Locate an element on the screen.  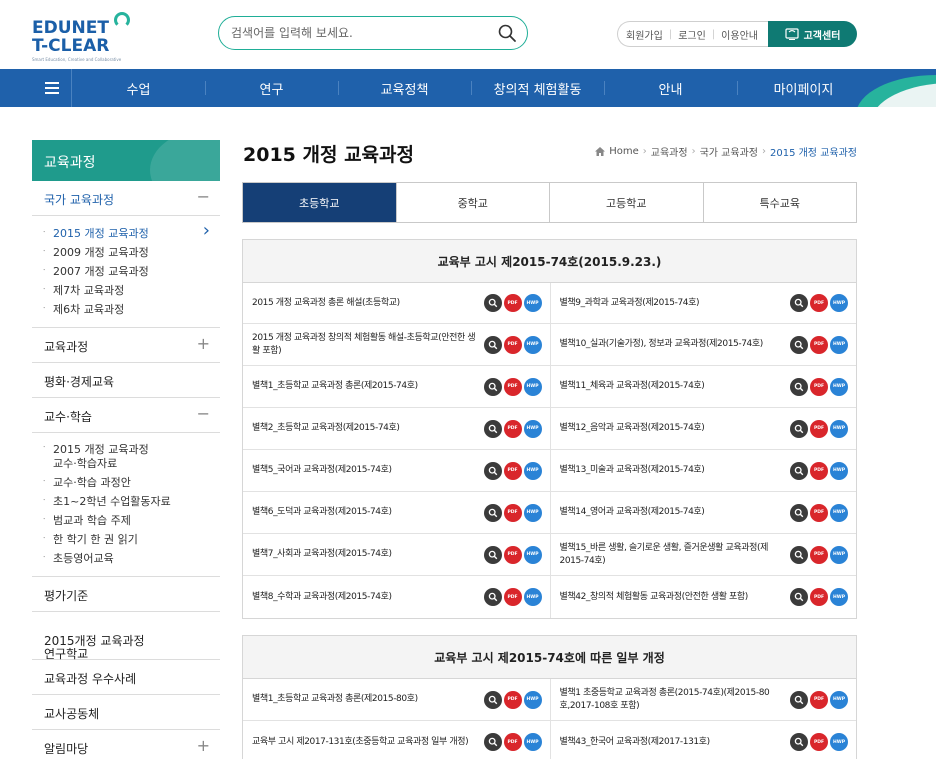
document-title: 2015 개정 교육과정 총론 해설(초등학교) is located at coordinates (368, 303).